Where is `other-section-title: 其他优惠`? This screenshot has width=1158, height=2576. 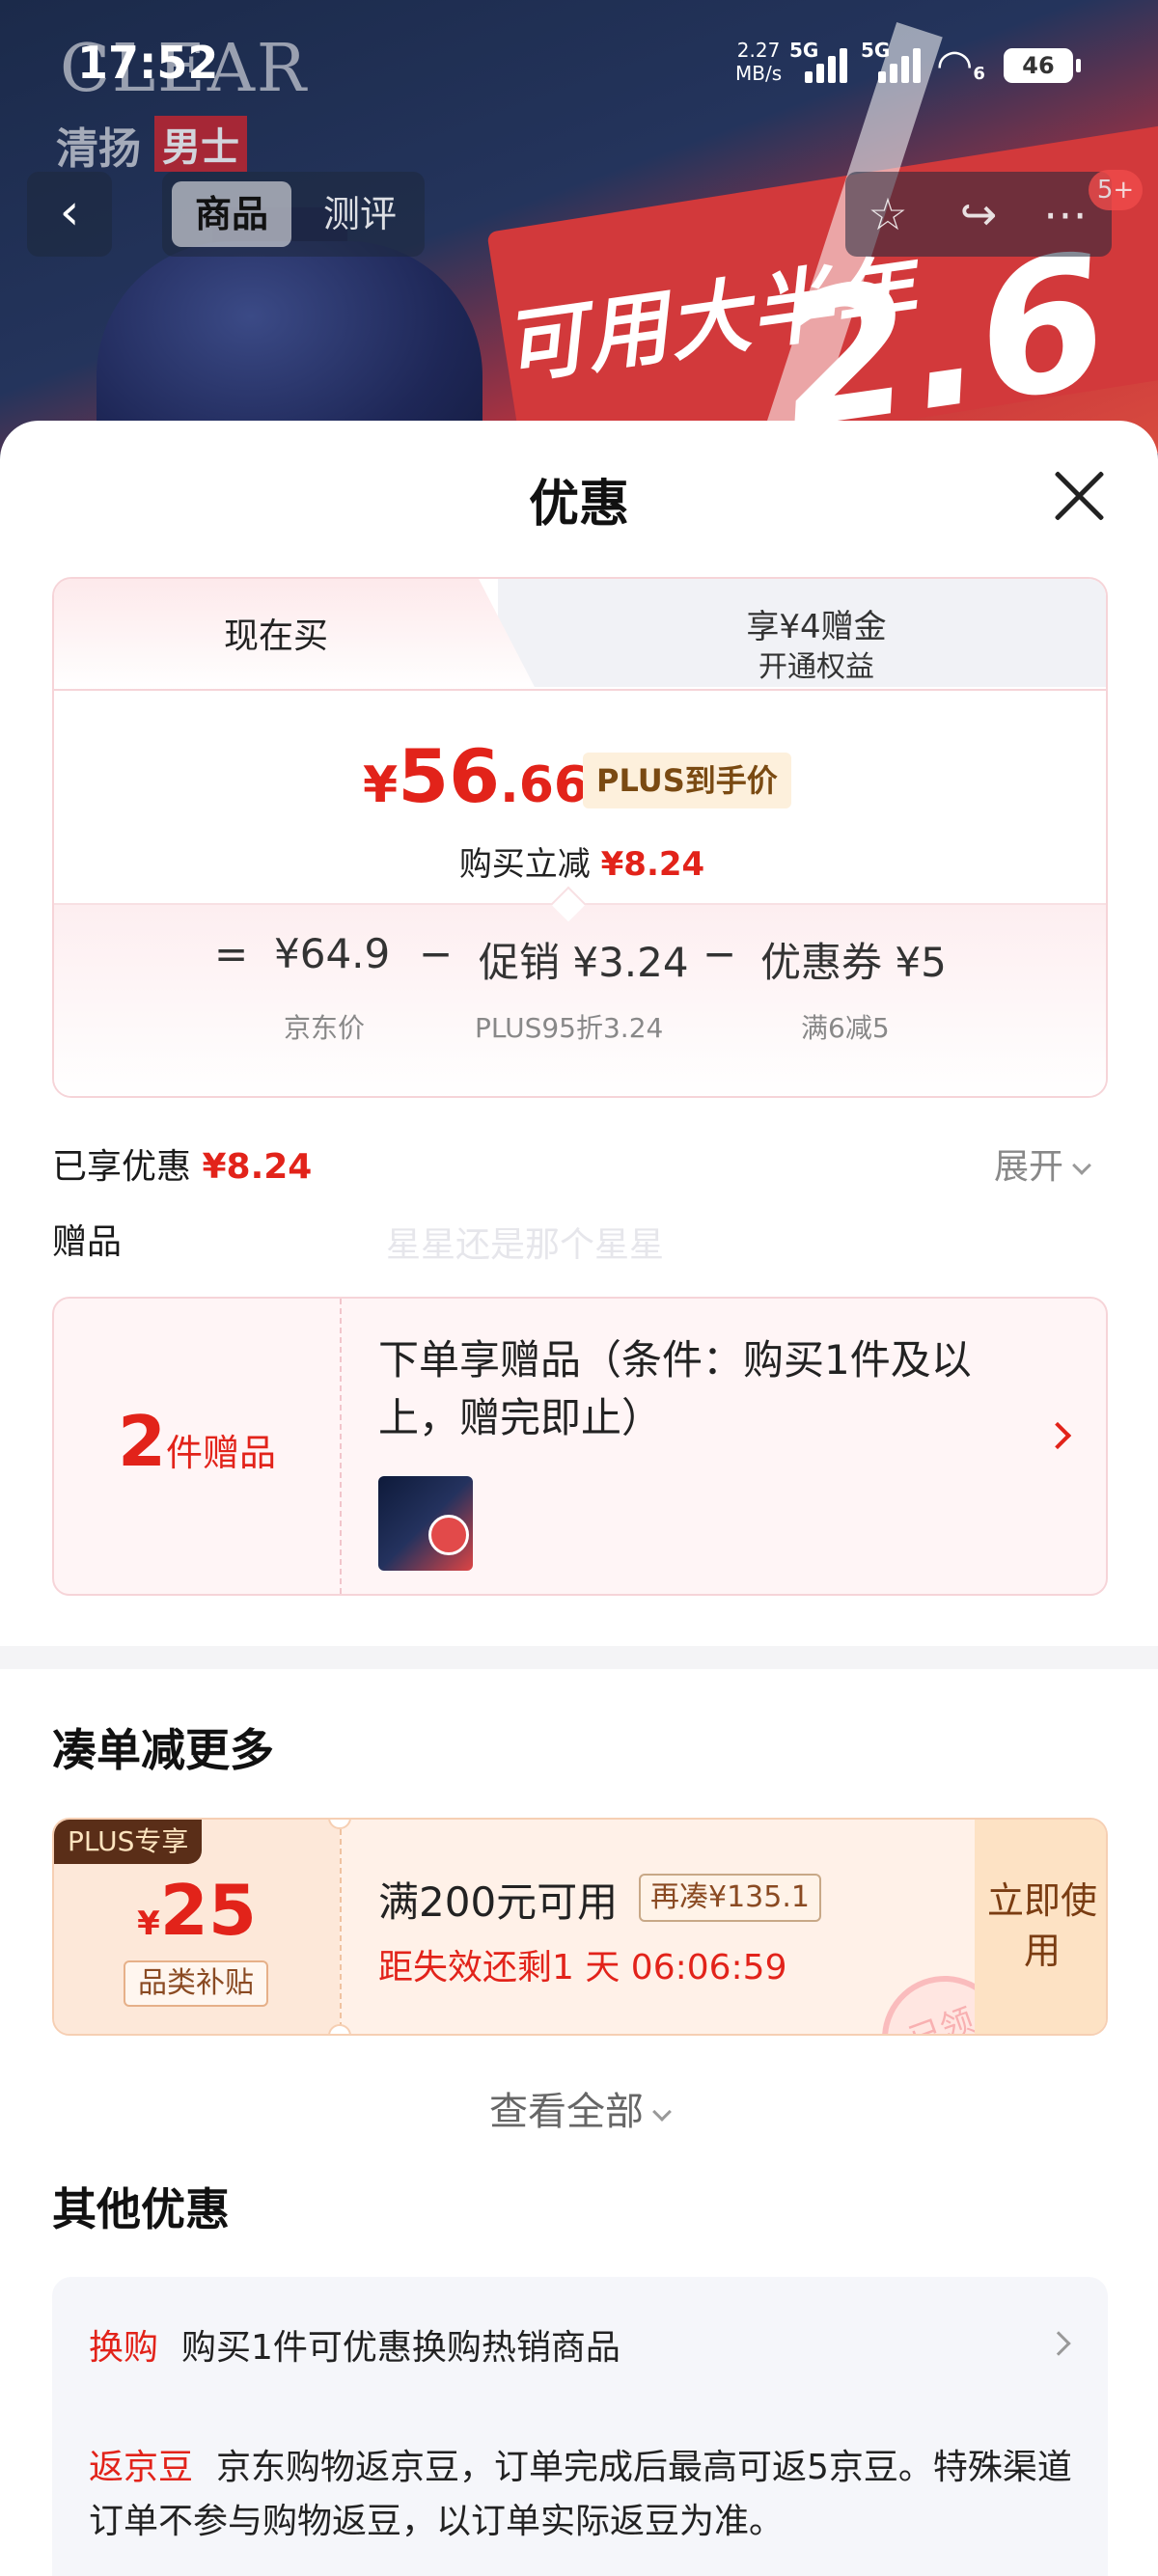 other-section-title: 其他优惠 is located at coordinates (141, 2209).